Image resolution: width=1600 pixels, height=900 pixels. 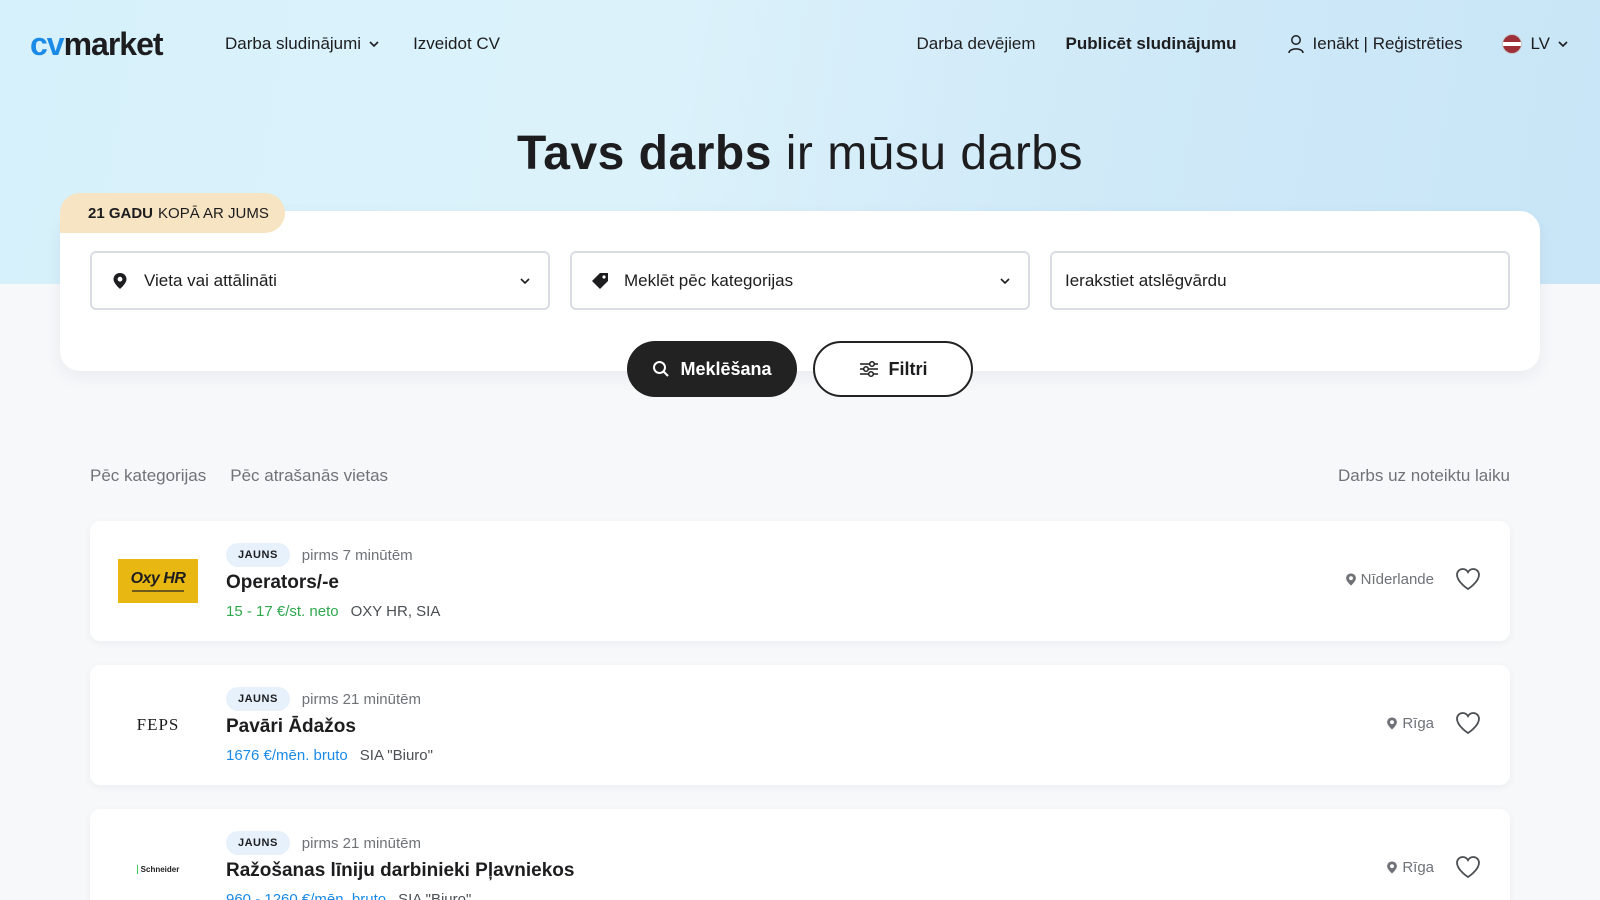 I want to click on company-logo: Oxy HR, so click(x=158, y=581).